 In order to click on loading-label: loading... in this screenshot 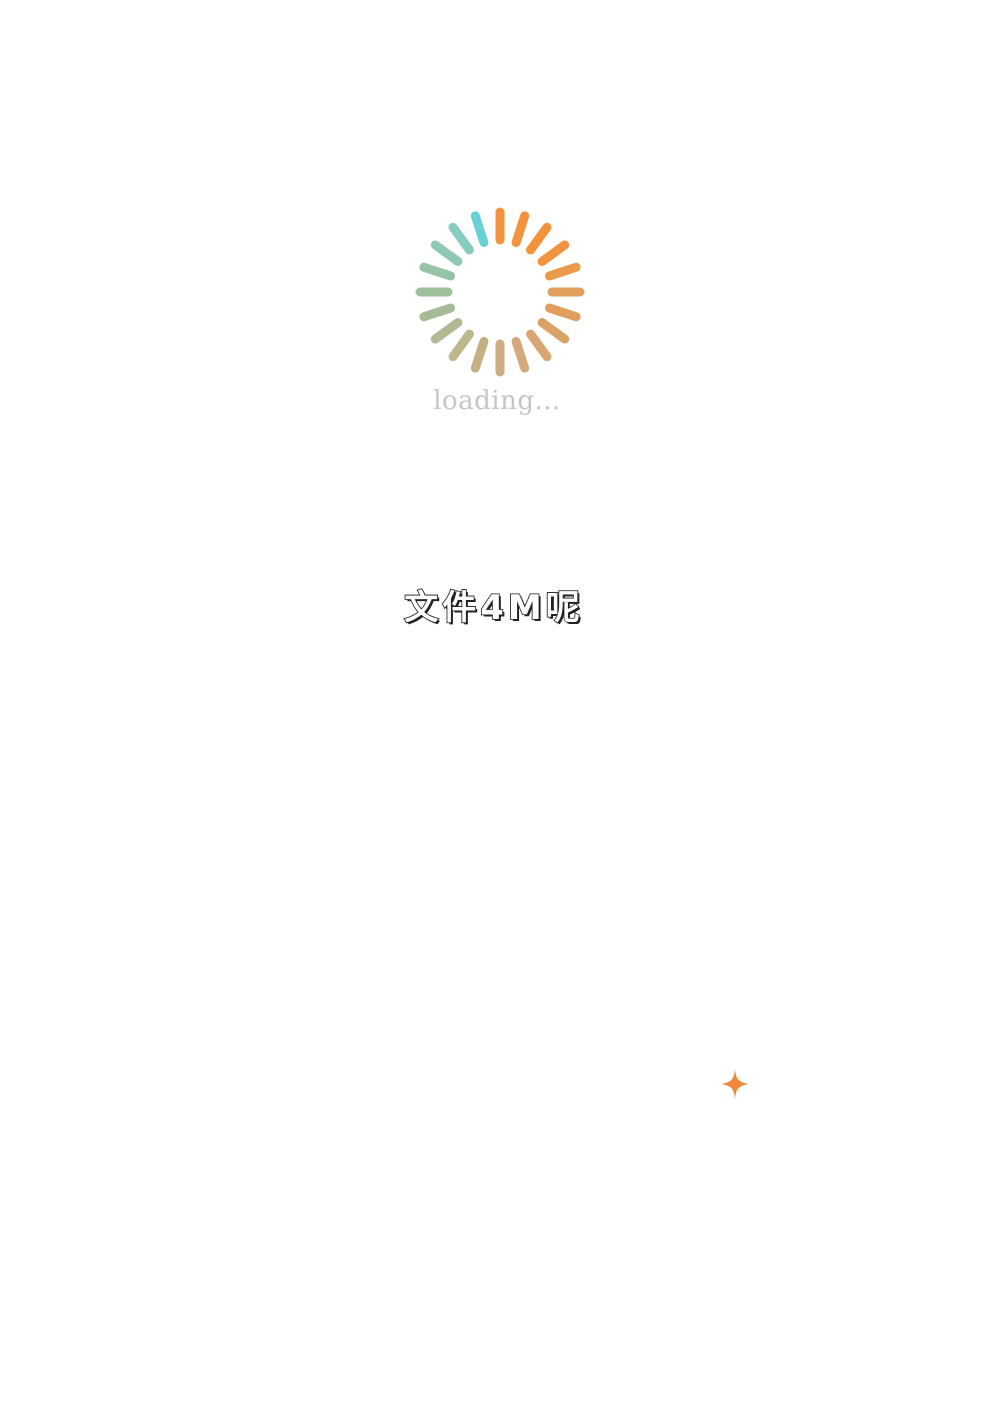, I will do `click(497, 401)`.